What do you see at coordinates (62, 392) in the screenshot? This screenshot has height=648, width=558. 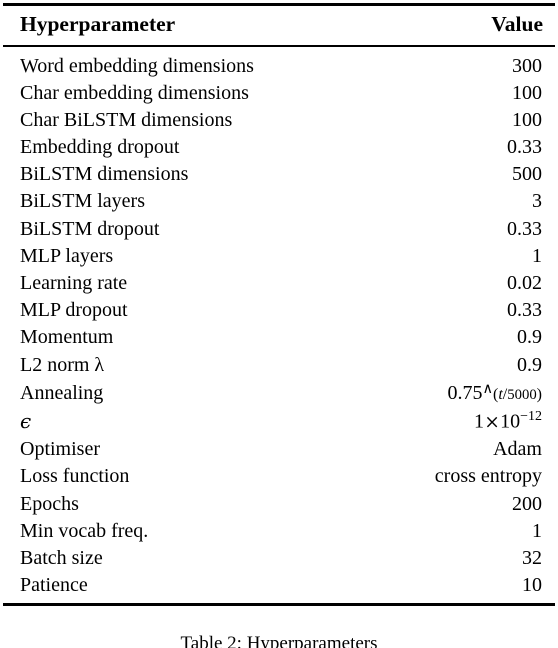 I see `param-name: Annealing` at bounding box center [62, 392].